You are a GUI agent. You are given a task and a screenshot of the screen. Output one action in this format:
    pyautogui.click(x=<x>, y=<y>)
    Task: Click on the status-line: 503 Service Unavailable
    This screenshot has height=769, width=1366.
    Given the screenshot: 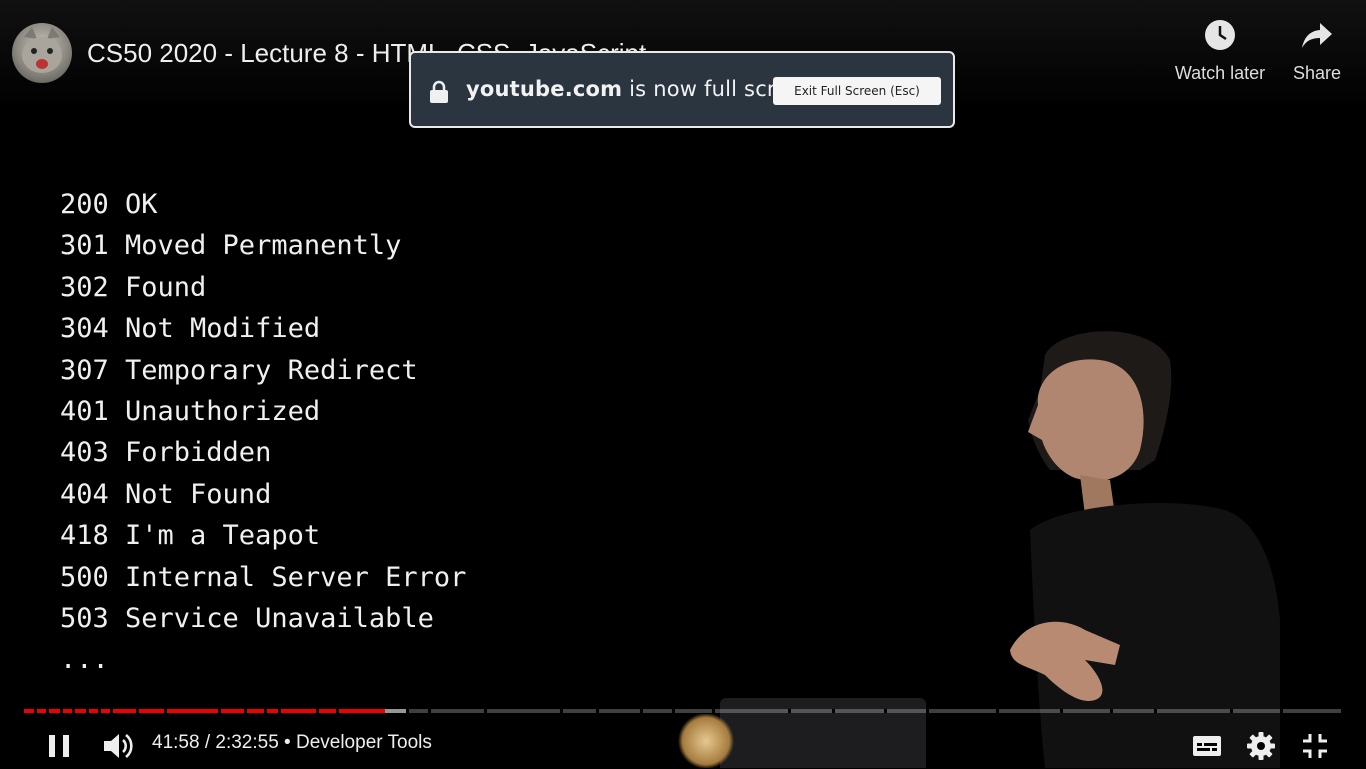 What is the action you would take?
    pyautogui.click(x=247, y=618)
    